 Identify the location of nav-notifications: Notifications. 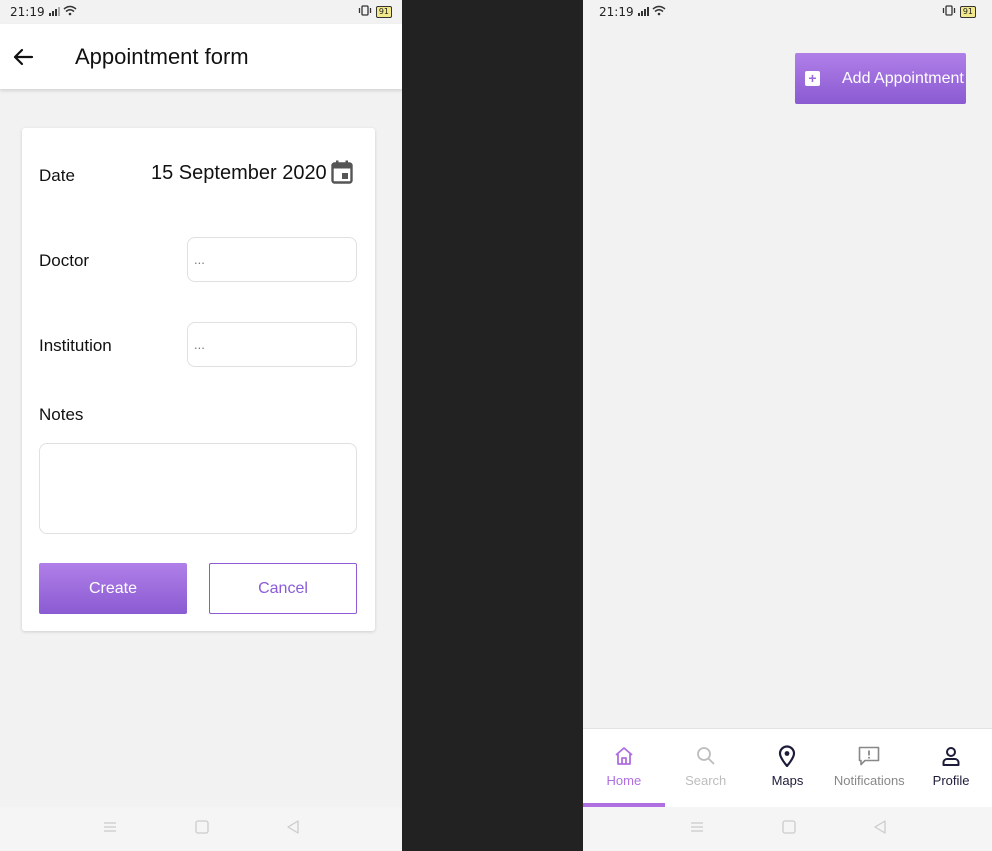
(869, 768).